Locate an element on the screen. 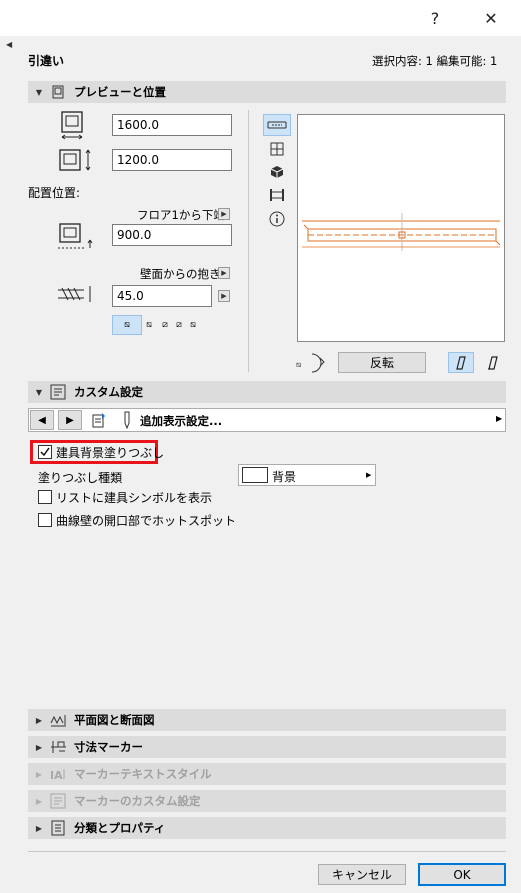 This screenshot has width=521, height=893. collapse-arrow-icon: ◀ is located at coordinates (9, 44).